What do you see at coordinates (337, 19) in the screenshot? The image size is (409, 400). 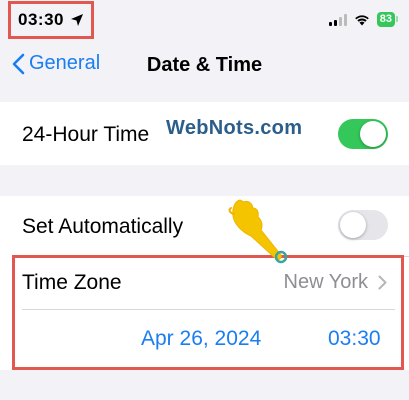 I see `cellular-signal-icon` at bounding box center [337, 19].